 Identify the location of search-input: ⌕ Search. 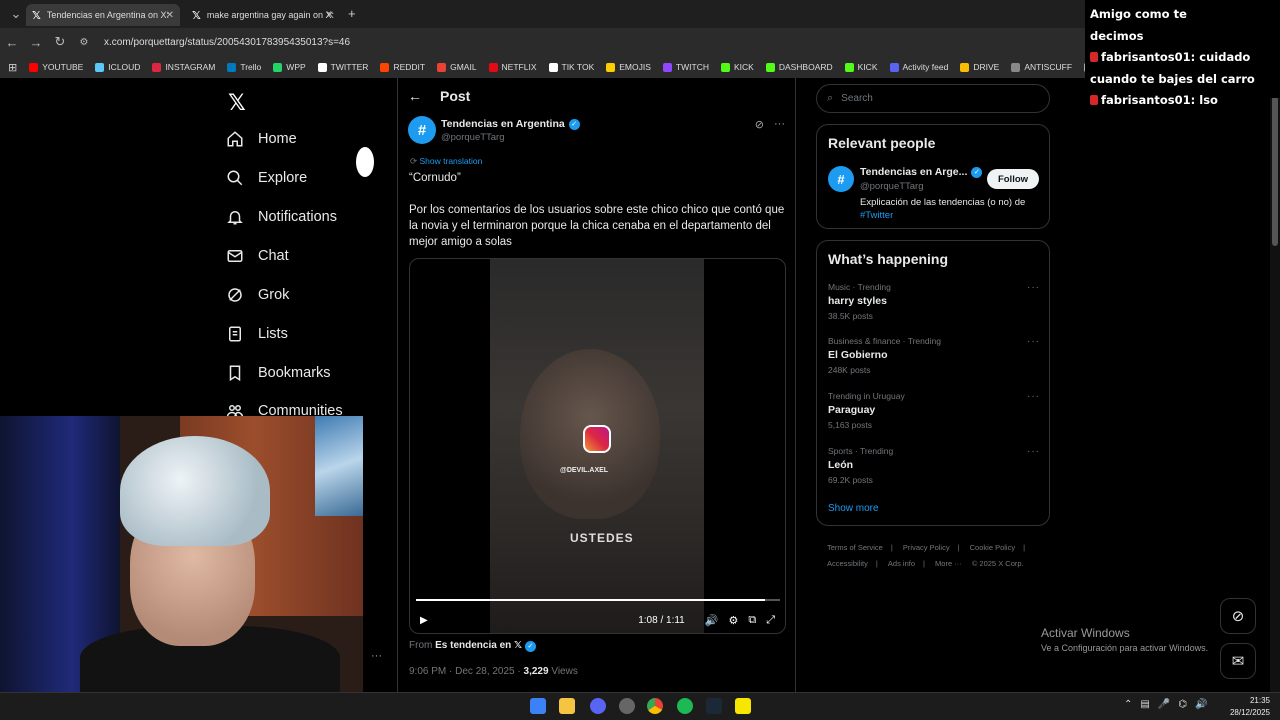
(933, 98).